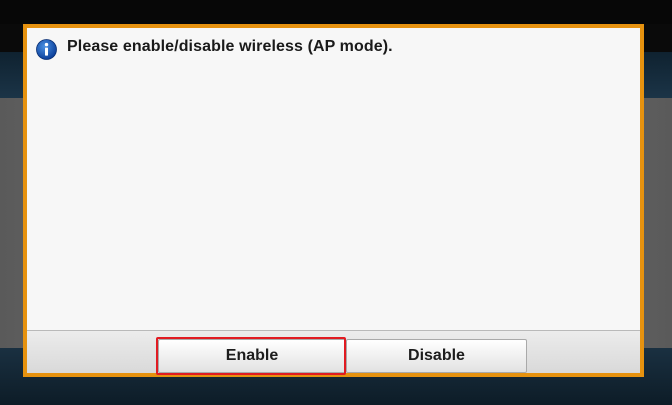 The image size is (672, 405). What do you see at coordinates (46, 49) in the screenshot?
I see `info-icon` at bounding box center [46, 49].